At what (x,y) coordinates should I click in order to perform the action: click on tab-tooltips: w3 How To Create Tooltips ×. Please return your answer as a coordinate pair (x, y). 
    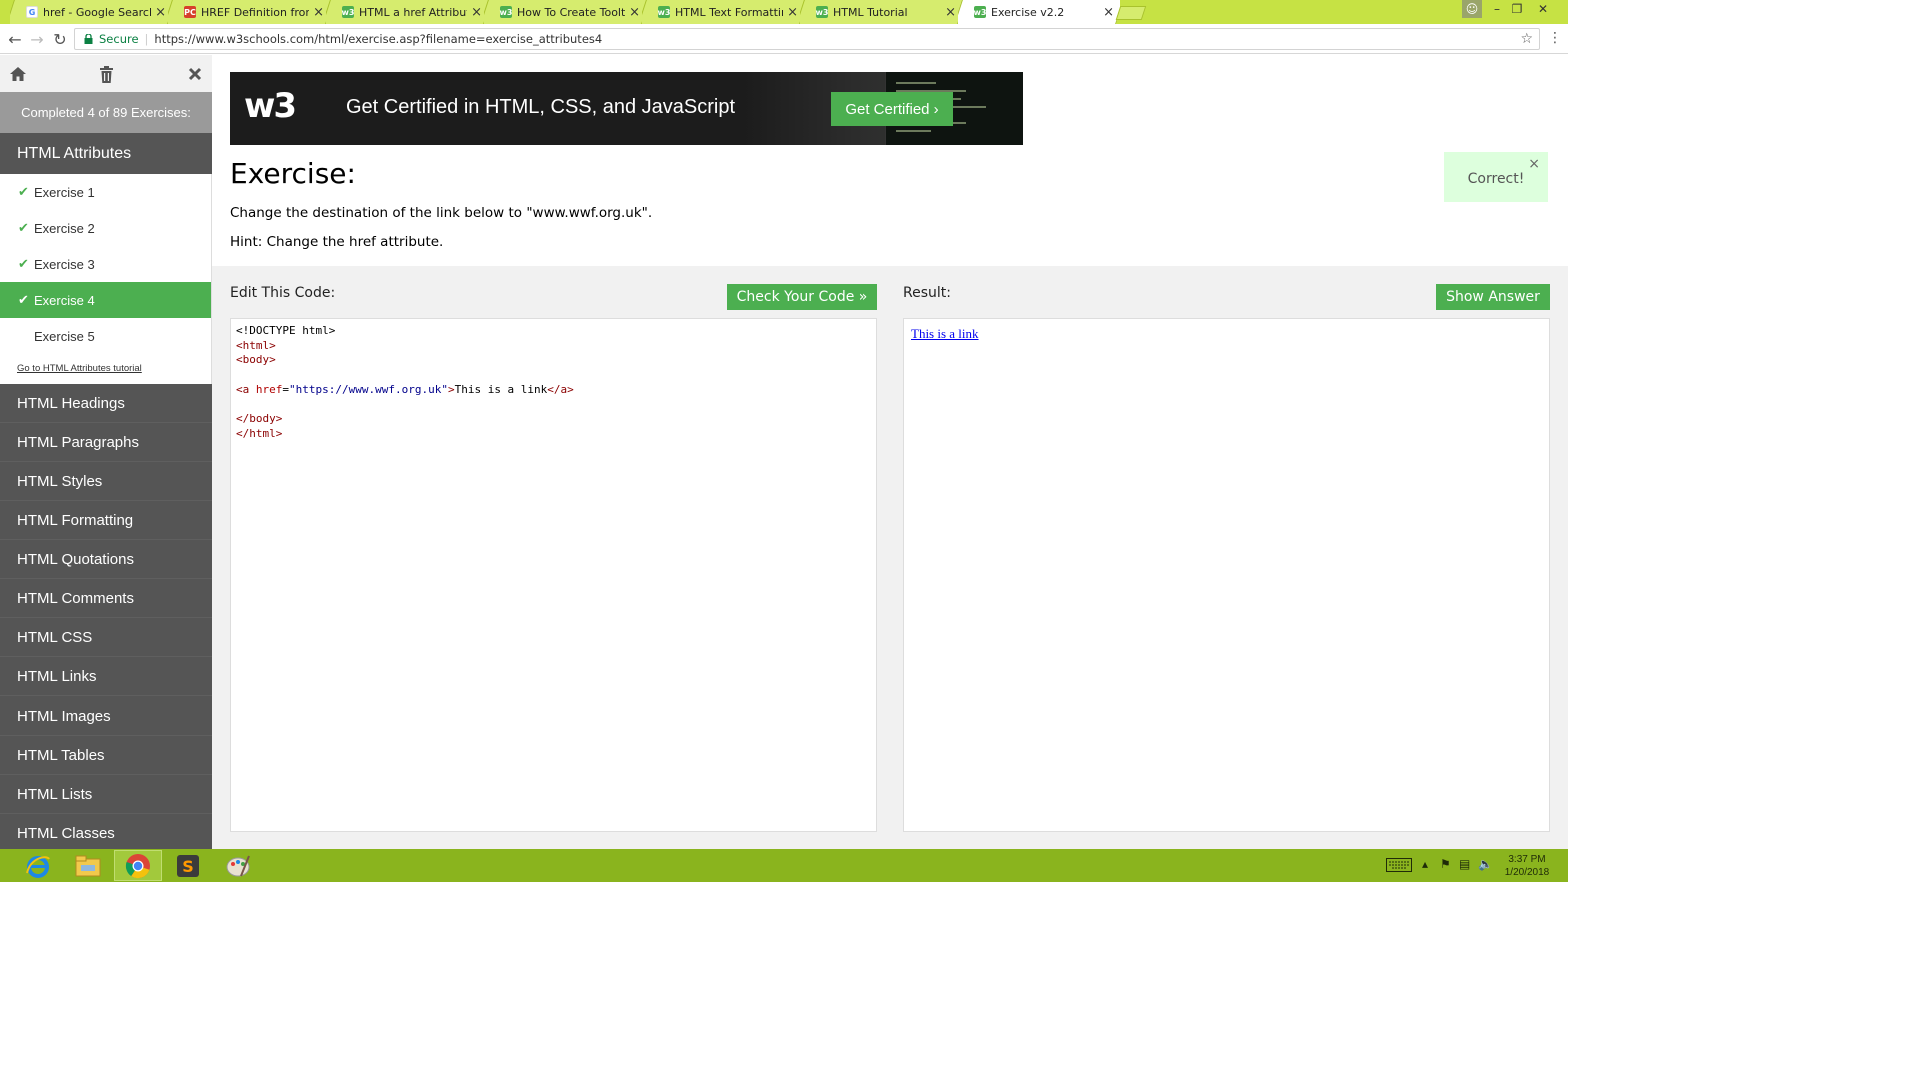
    Looking at the image, I should click on (565, 12).